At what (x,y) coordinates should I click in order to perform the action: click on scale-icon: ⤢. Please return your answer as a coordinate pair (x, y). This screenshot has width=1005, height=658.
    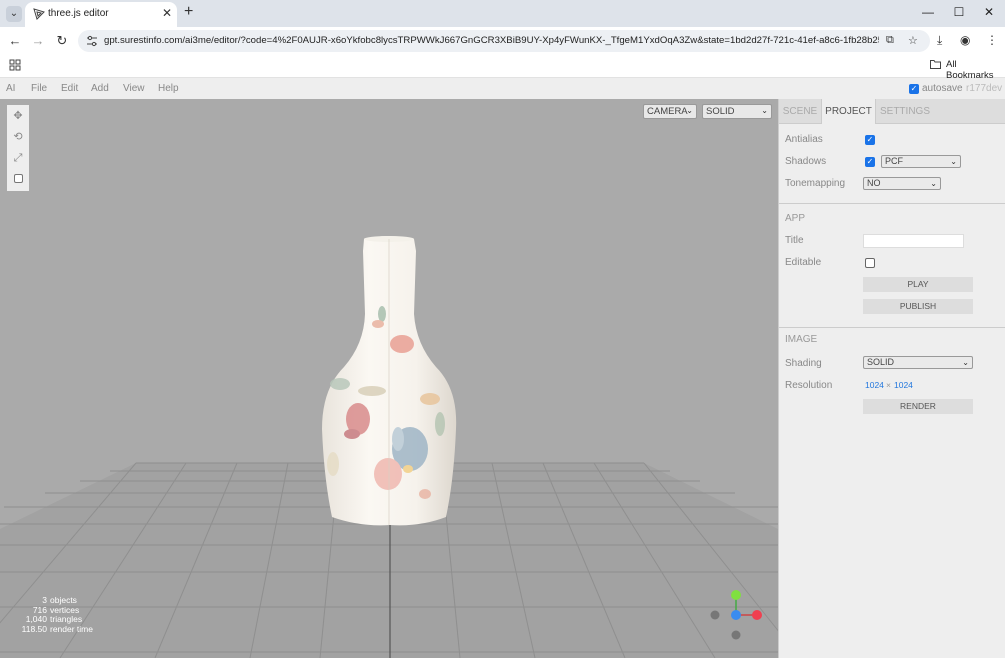
    Looking at the image, I should click on (18, 158).